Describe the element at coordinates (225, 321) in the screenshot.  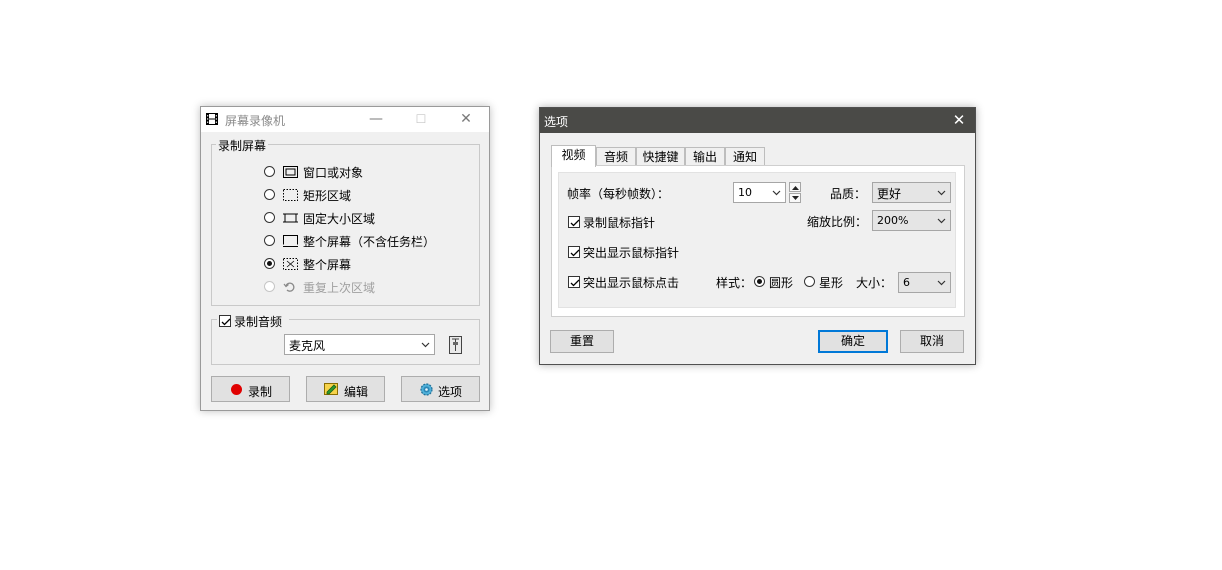
I see `audio-checkbox` at that location.